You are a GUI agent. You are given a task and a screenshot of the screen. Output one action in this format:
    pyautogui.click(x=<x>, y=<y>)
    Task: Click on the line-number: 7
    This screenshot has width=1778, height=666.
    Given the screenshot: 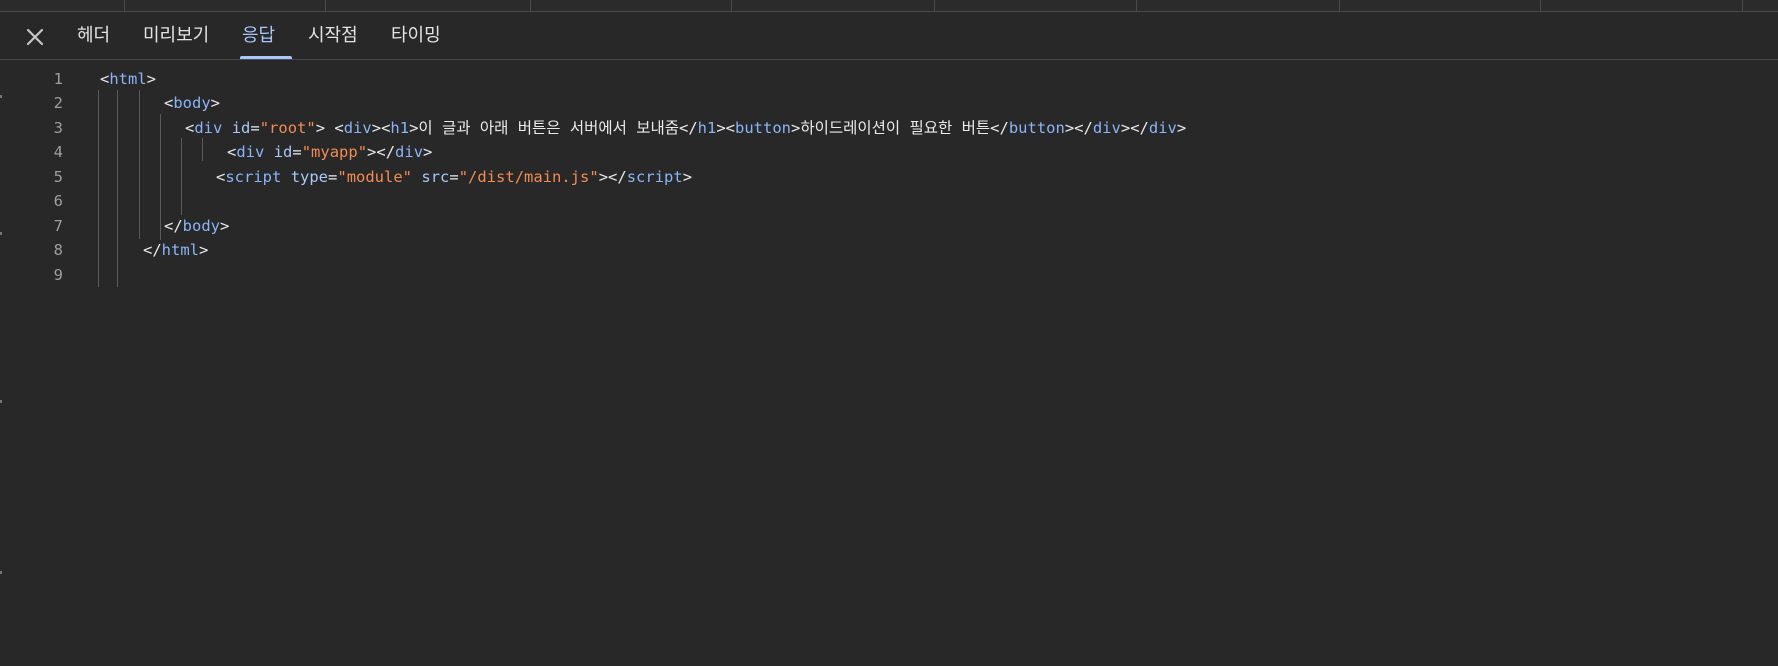 What is the action you would take?
    pyautogui.click(x=58, y=226)
    